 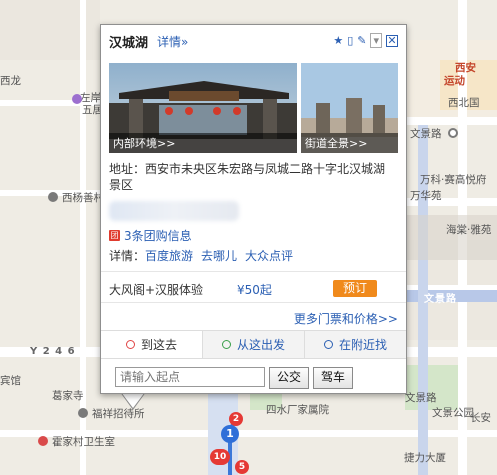 What do you see at coordinates (346, 318) in the screenshot?
I see `more-tickets-link: 更多门票和价格>>` at bounding box center [346, 318].